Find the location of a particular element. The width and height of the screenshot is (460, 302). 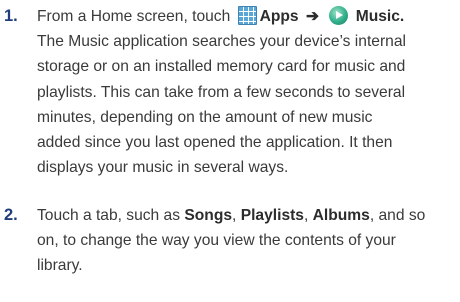

music-play-icon is located at coordinates (339, 15).